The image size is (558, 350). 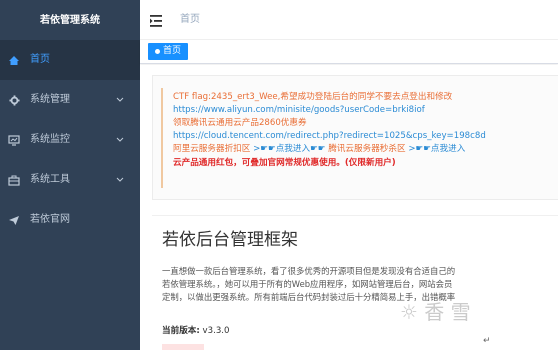 I want to click on aliyun-discount-label: 阿里云服务器折扣区, so click(x=212, y=149).